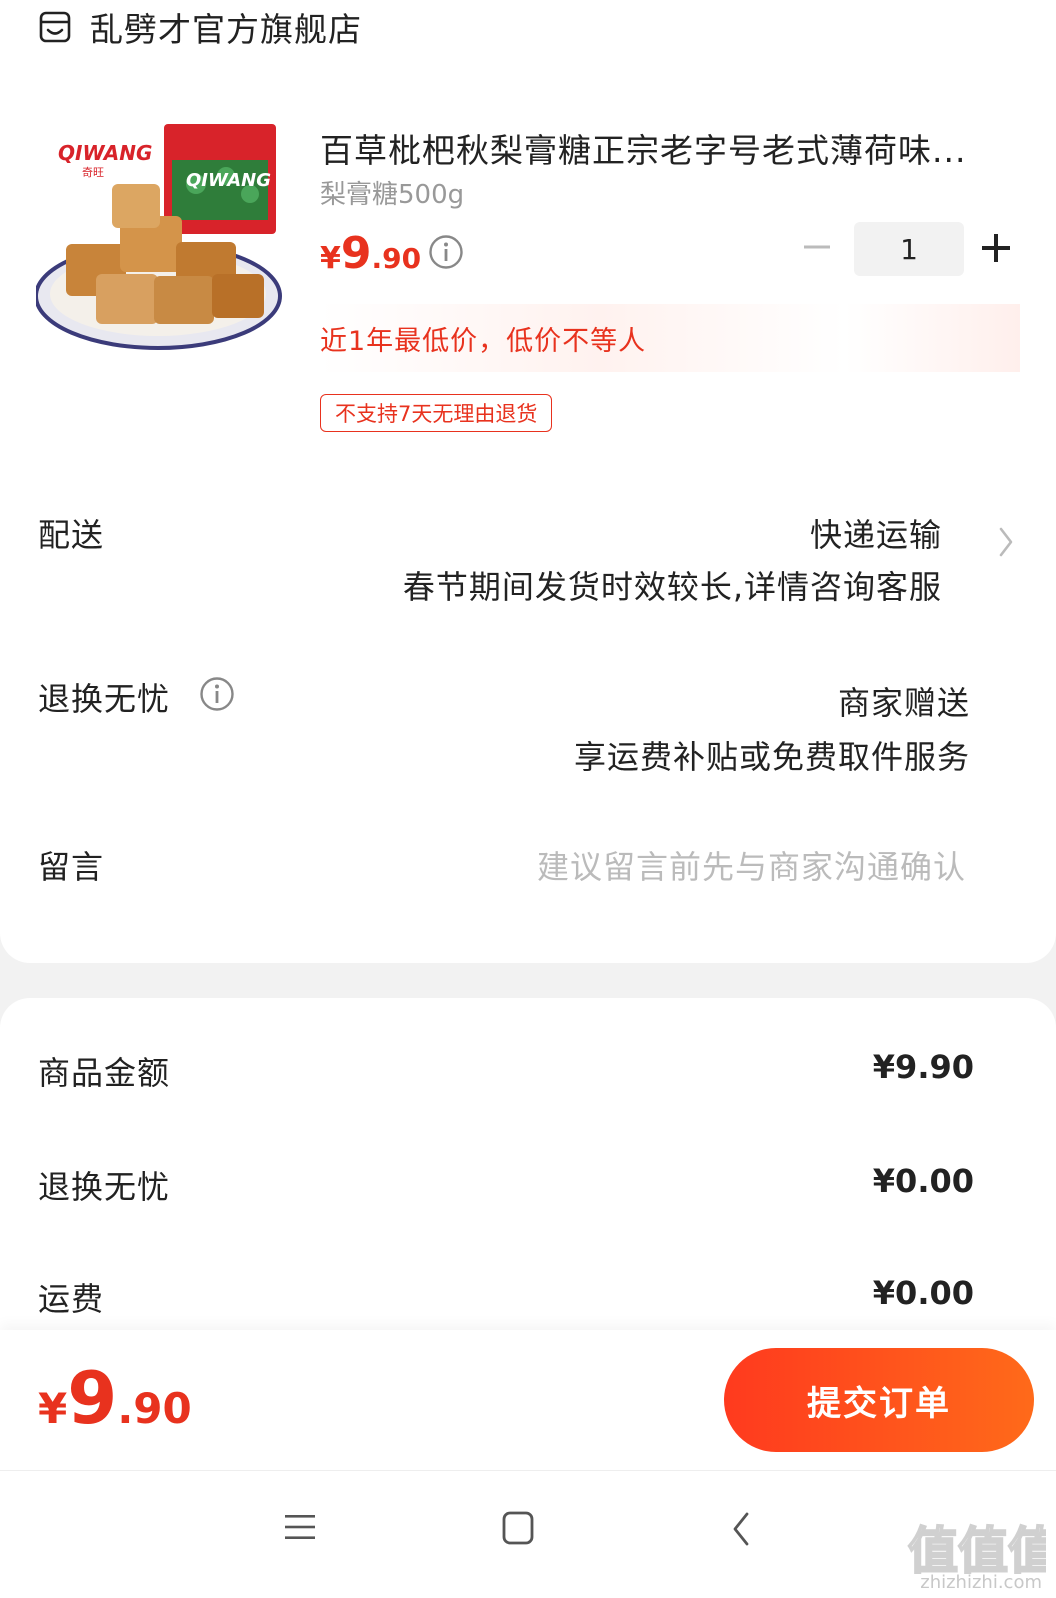 The height and width of the screenshot is (1598, 1056). What do you see at coordinates (923, 1293) in the screenshot?
I see `shipping-fee-value: ¥0.00` at bounding box center [923, 1293].